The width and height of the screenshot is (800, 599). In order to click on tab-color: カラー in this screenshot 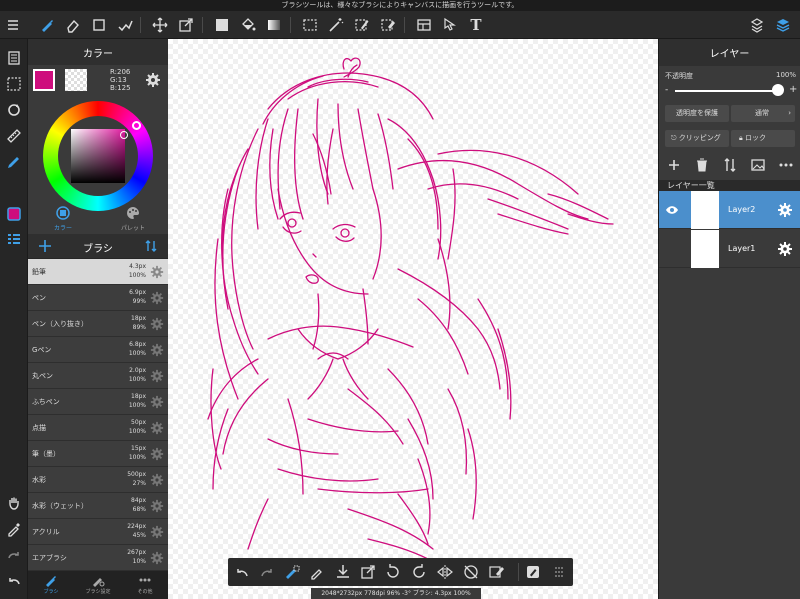, I will do `click(63, 220)`.